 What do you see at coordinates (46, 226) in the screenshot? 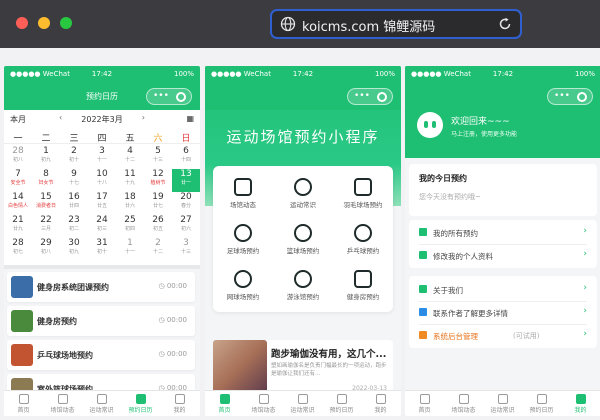
I see `calendar-day: 22 三月` at bounding box center [46, 226].